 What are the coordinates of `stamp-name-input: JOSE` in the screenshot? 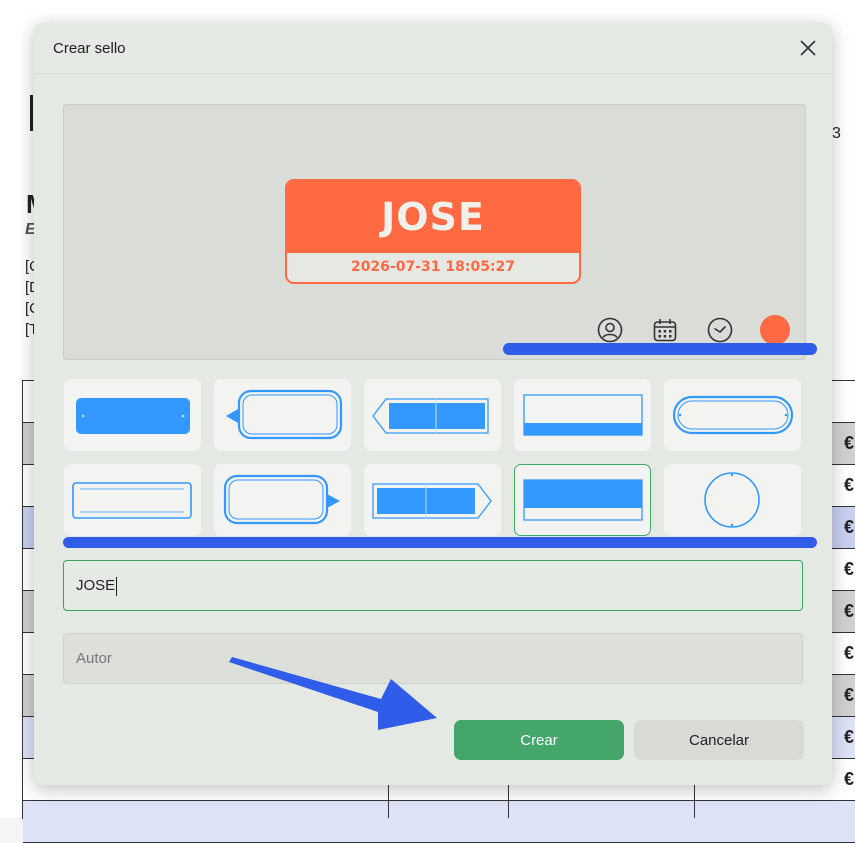 It's located at (433, 585).